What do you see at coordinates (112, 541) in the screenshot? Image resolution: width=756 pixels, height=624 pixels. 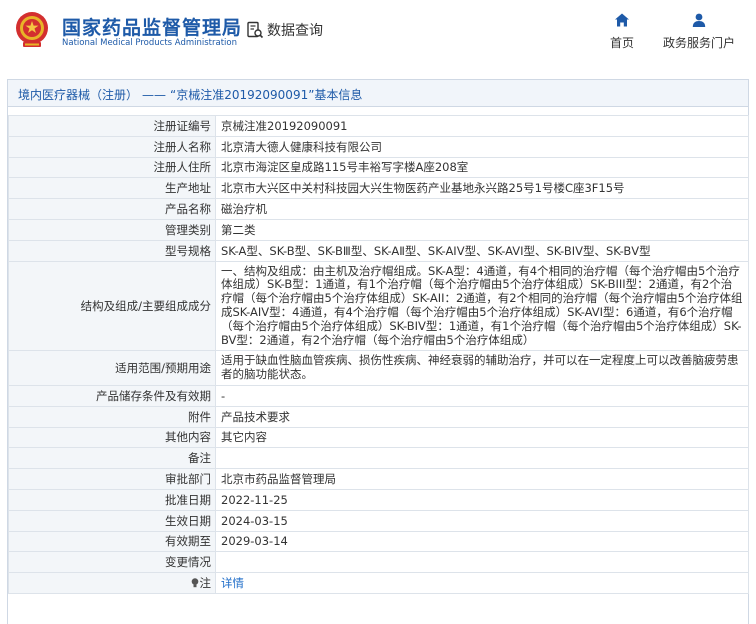 I see `row-label: 有效期至` at bounding box center [112, 541].